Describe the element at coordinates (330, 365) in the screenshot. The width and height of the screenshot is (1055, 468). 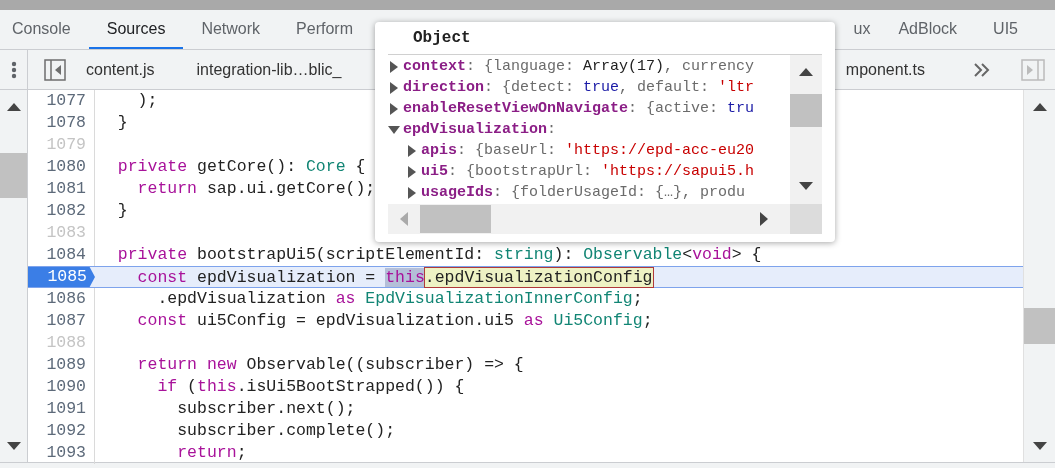
I see `code-line: return new Observable((subscriber) => {` at that location.